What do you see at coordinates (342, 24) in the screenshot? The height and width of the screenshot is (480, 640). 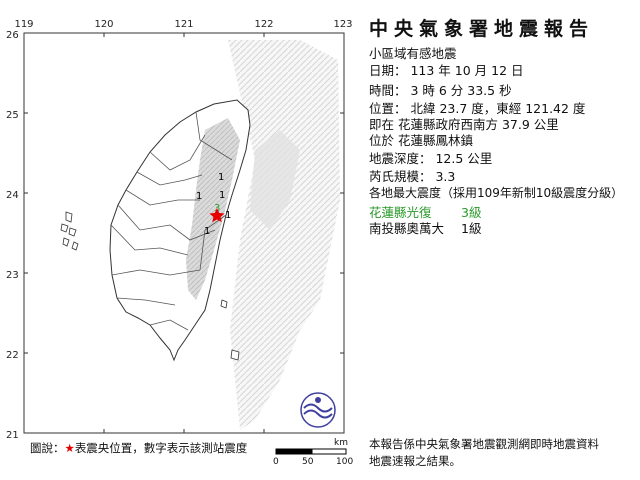 I see `lon-tick-label: 123` at bounding box center [342, 24].